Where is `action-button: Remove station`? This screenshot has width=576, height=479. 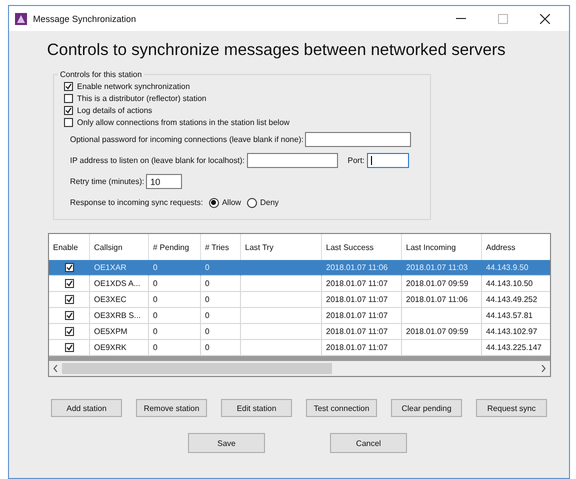 action-button: Remove station is located at coordinates (171, 408).